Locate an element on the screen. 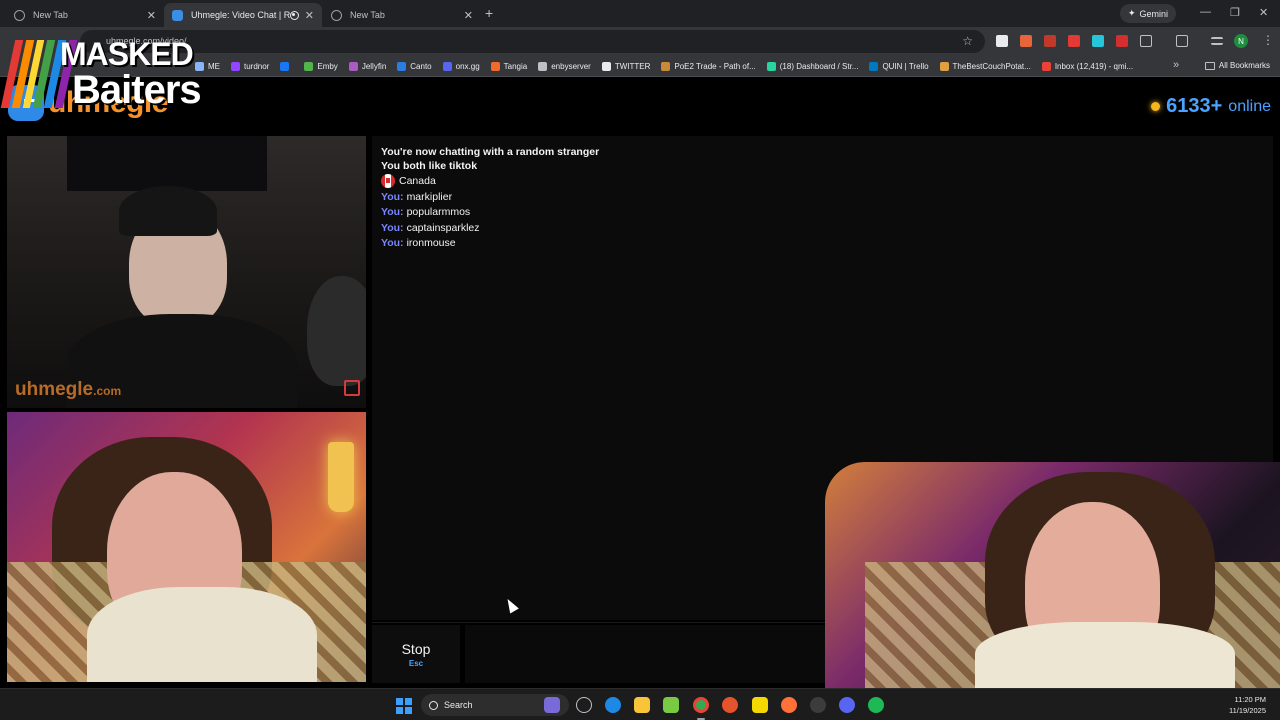 This screenshot has width=1280, height=720. bookmark-item: Emby is located at coordinates (321, 66).